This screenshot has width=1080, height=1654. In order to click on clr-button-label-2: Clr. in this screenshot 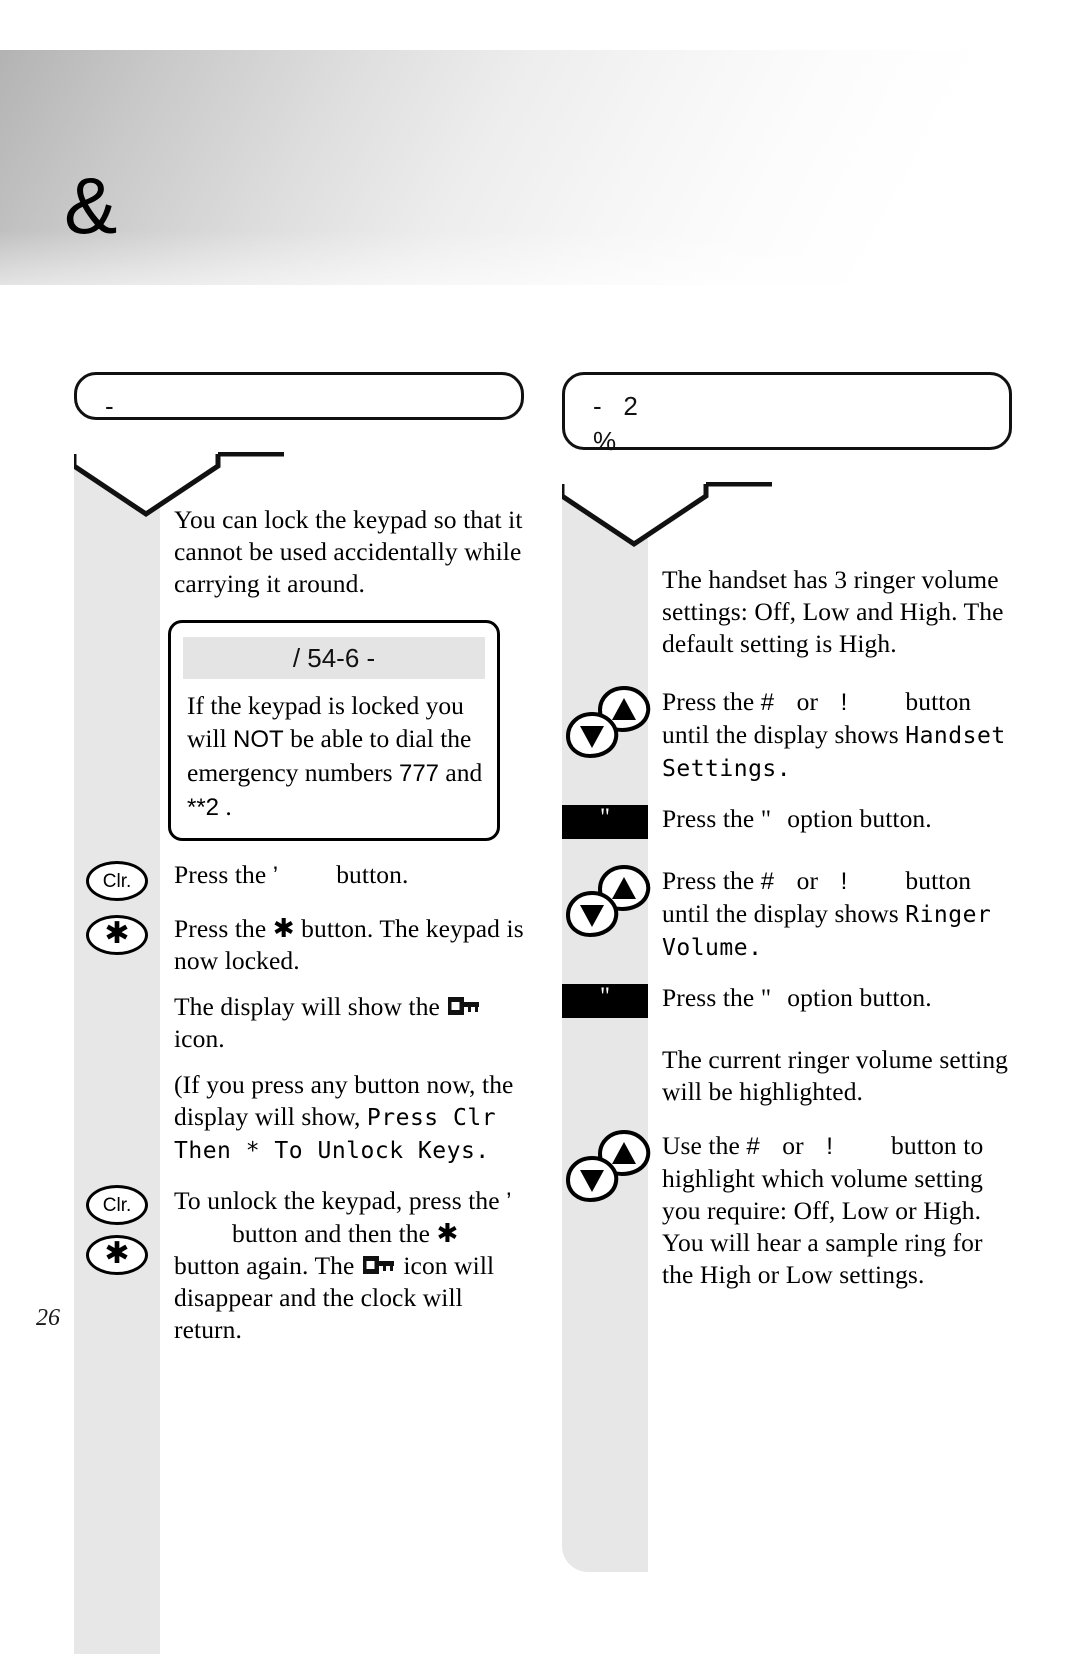, I will do `click(117, 1205)`.